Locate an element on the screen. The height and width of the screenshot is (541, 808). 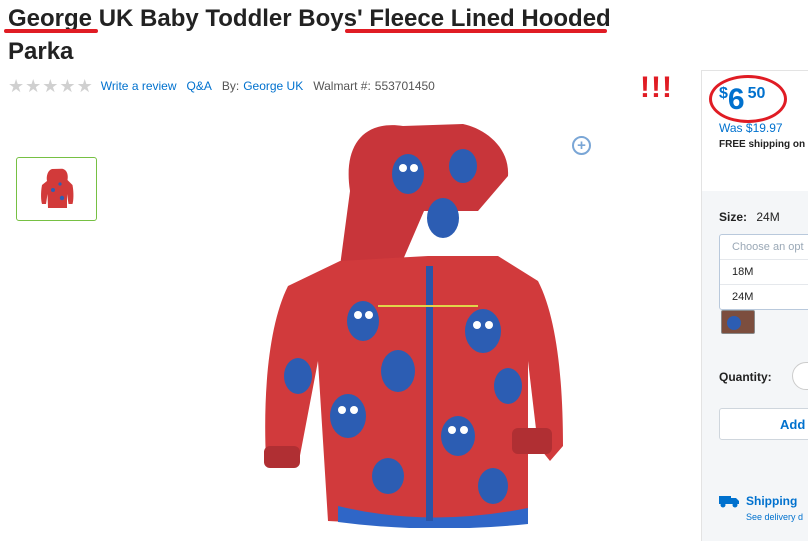
see-delivery-link: See delivery d is located at coordinates (774, 517).